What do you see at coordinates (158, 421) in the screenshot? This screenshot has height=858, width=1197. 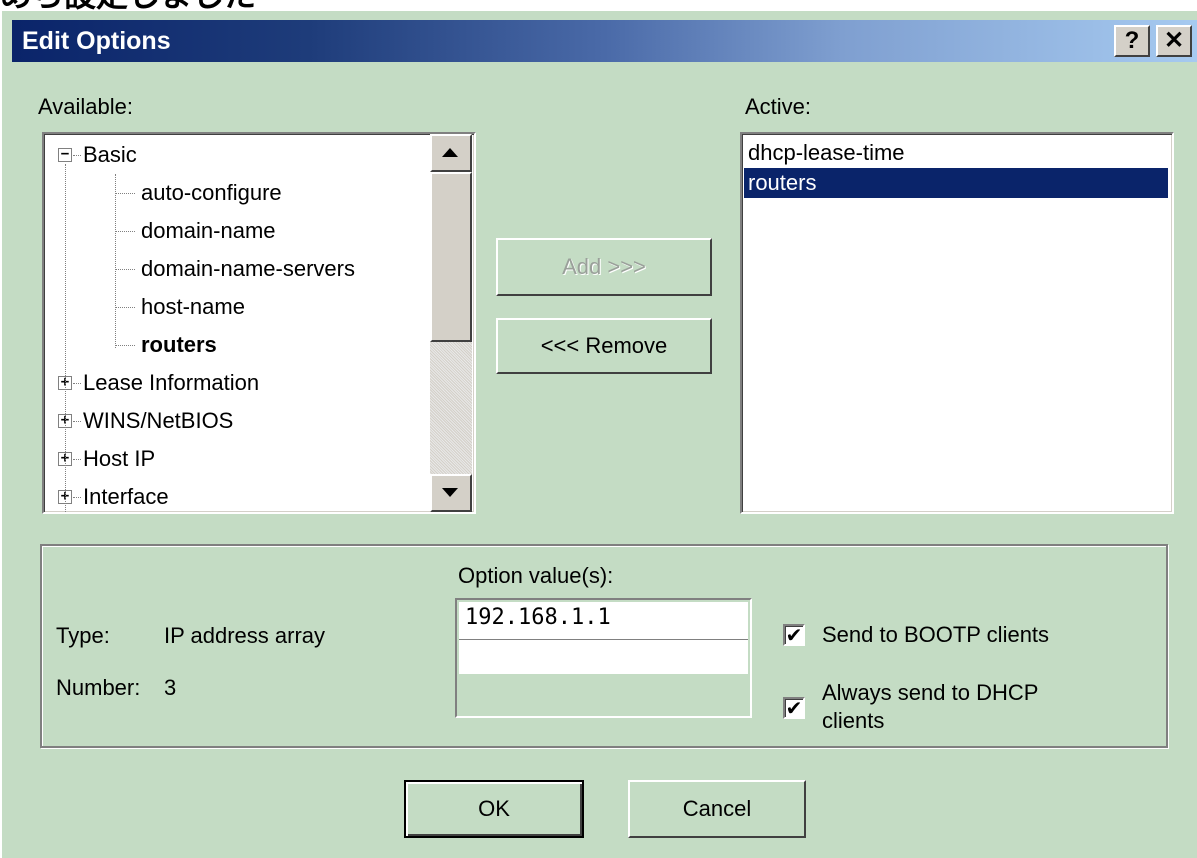 I see `tree-item: WINS/NetBIOS` at bounding box center [158, 421].